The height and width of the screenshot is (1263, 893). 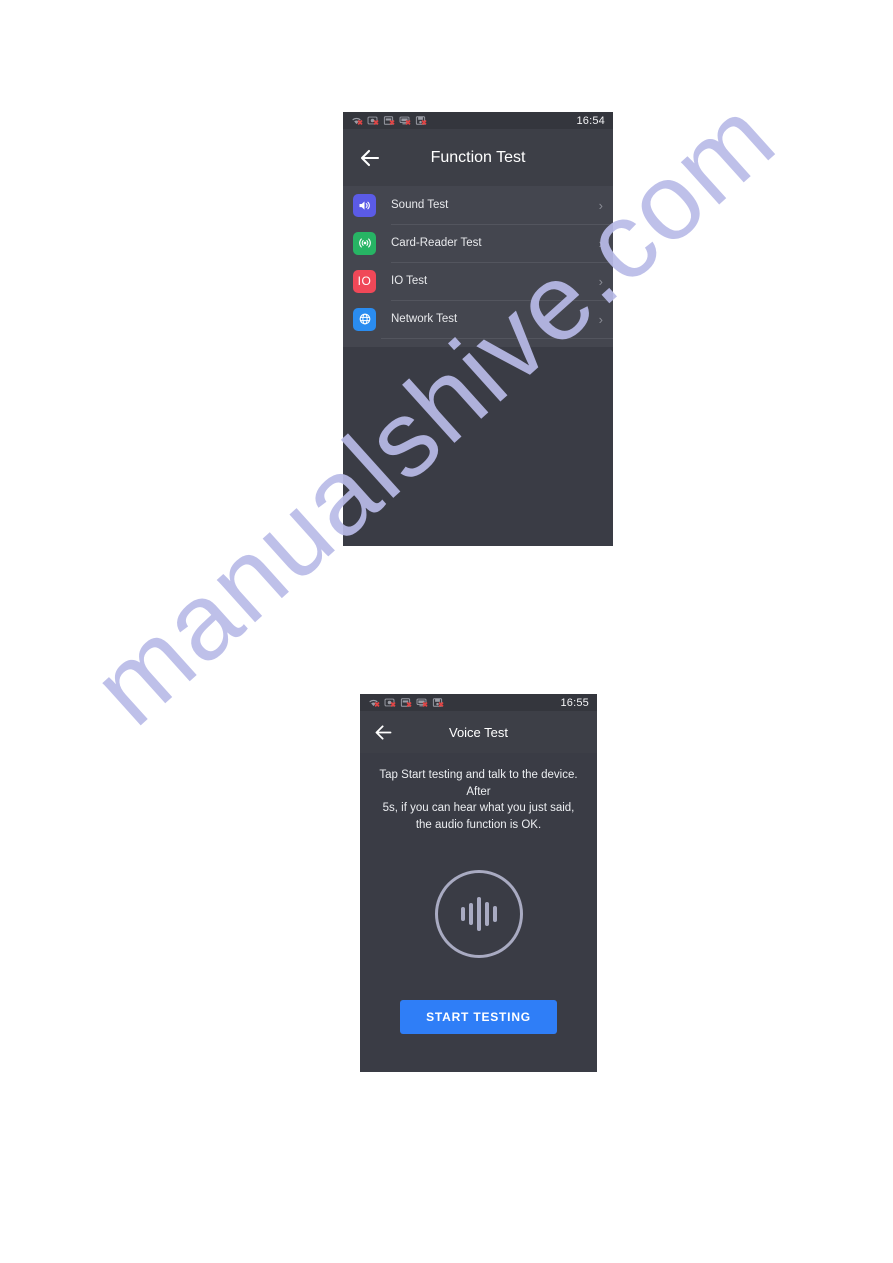 What do you see at coordinates (424, 319) in the screenshot?
I see `list-item-label: Network Test` at bounding box center [424, 319].